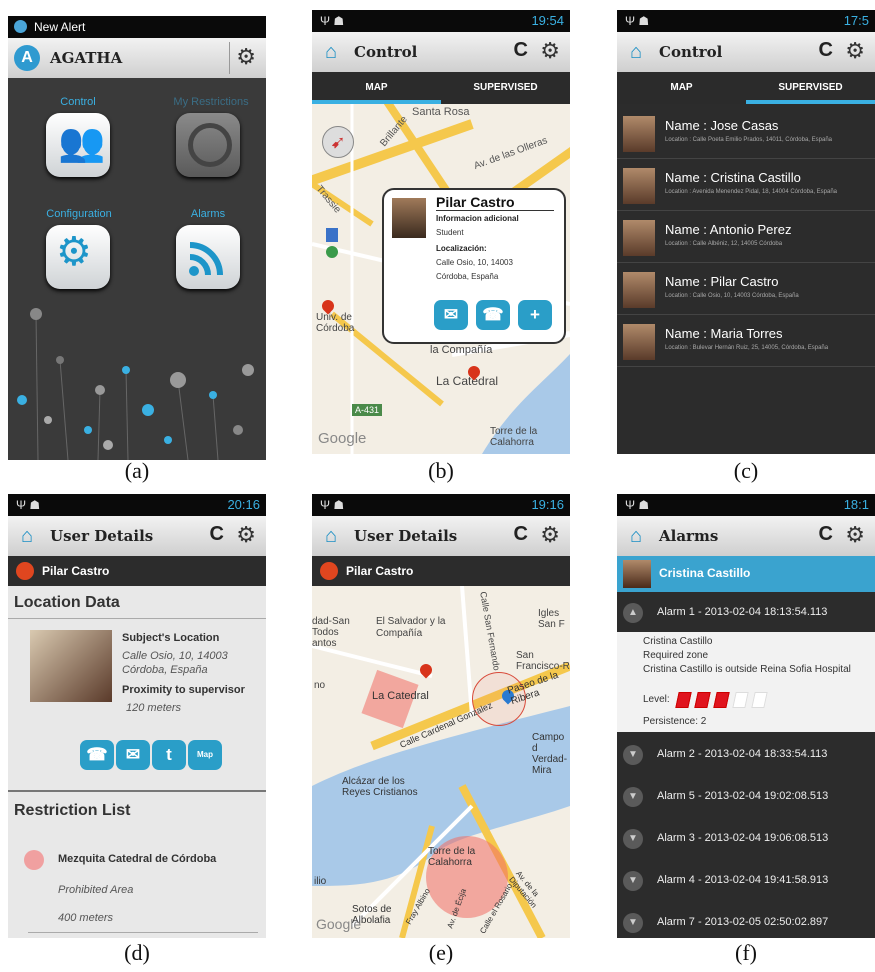 The height and width of the screenshot is (972, 875). What do you see at coordinates (332, 235) in the screenshot?
I see `bus-stop-icon` at bounding box center [332, 235].